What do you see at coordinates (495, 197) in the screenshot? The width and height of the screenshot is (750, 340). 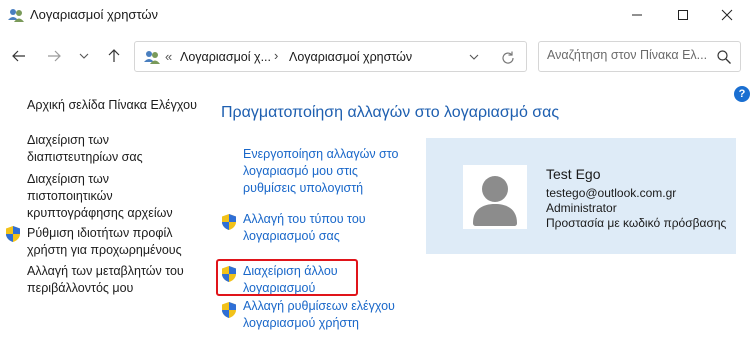 I see `user-avatar-icon` at bounding box center [495, 197].